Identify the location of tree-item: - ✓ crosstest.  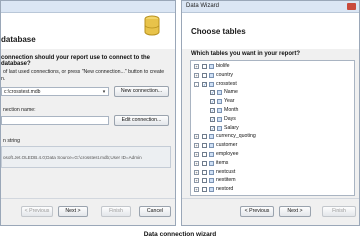
(269, 84).